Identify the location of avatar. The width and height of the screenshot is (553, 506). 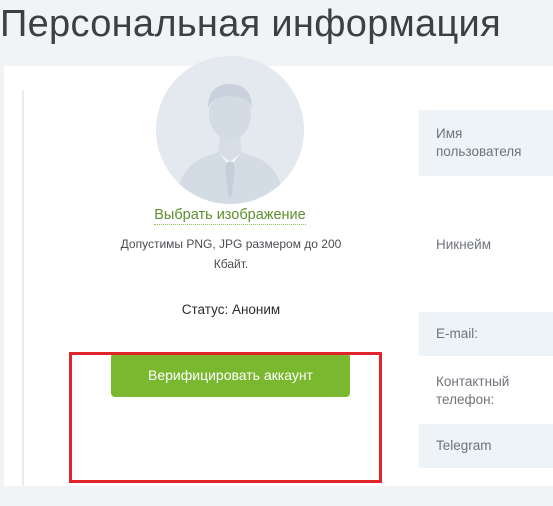
(230, 130).